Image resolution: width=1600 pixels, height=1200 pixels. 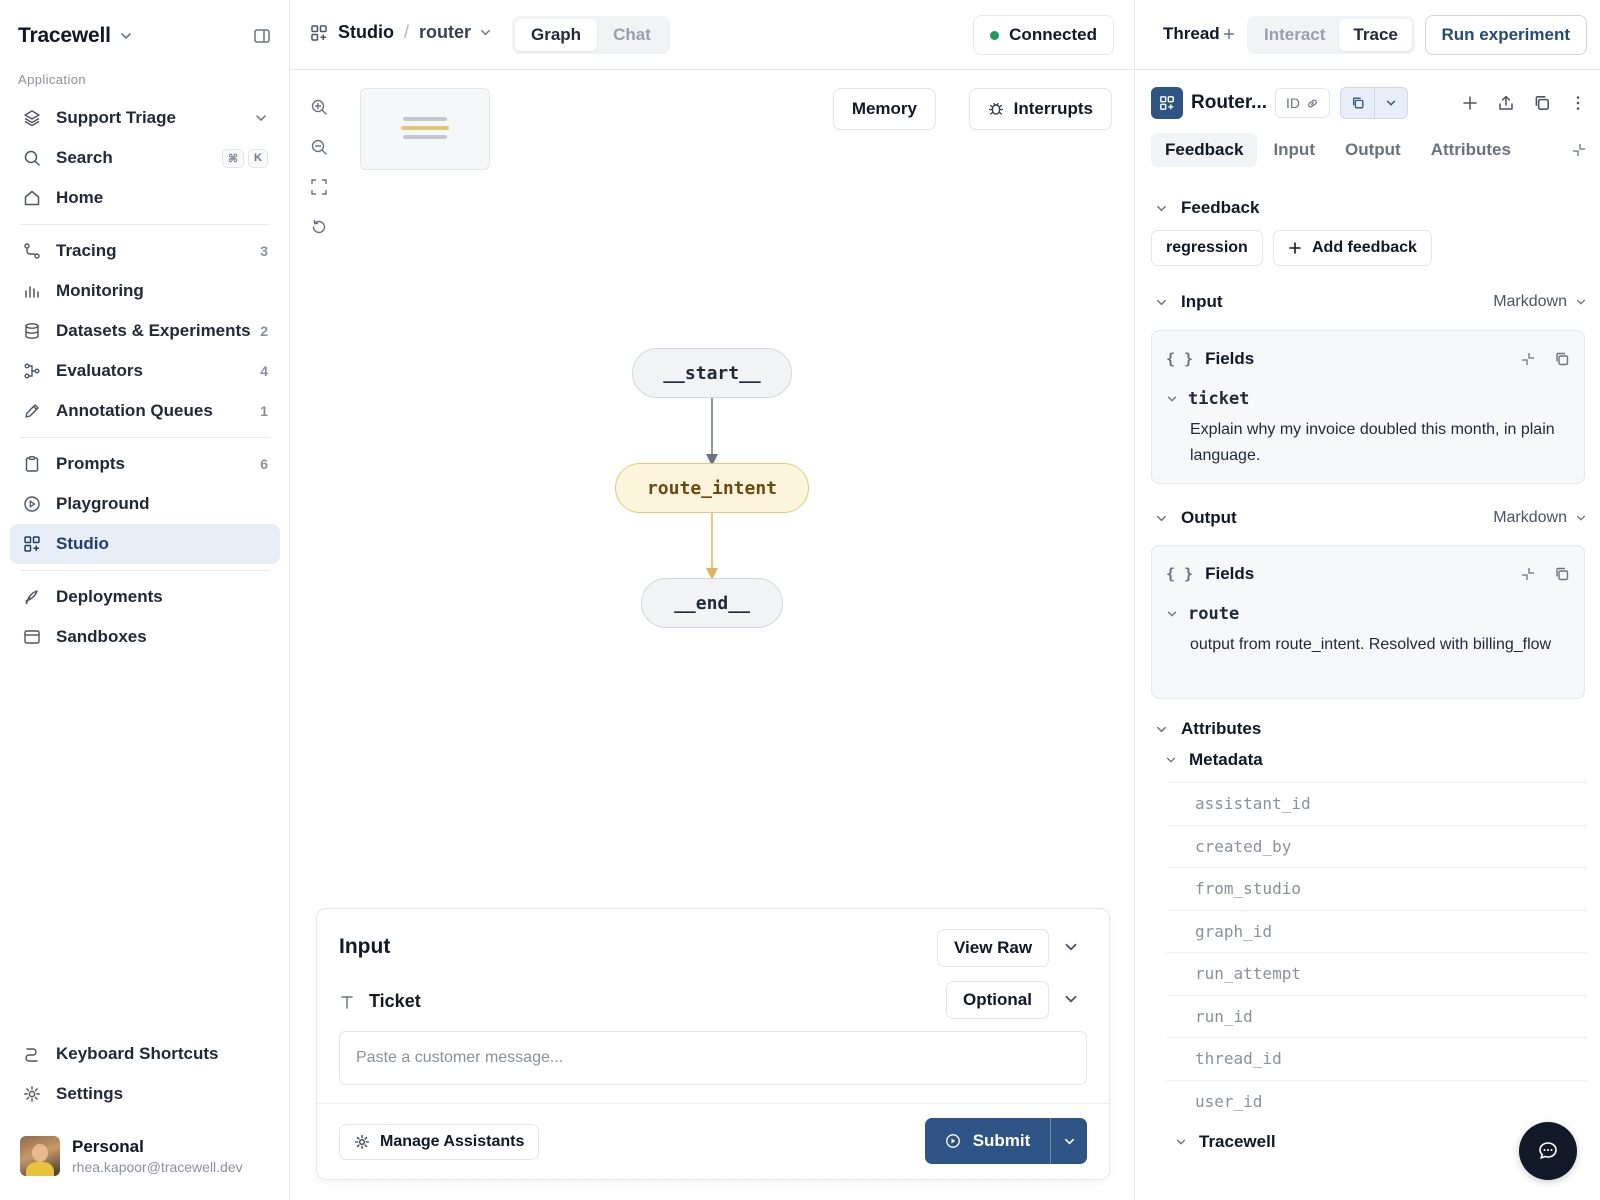 I want to click on sidebar-item-deployments: Deployments, so click(x=145, y=597).